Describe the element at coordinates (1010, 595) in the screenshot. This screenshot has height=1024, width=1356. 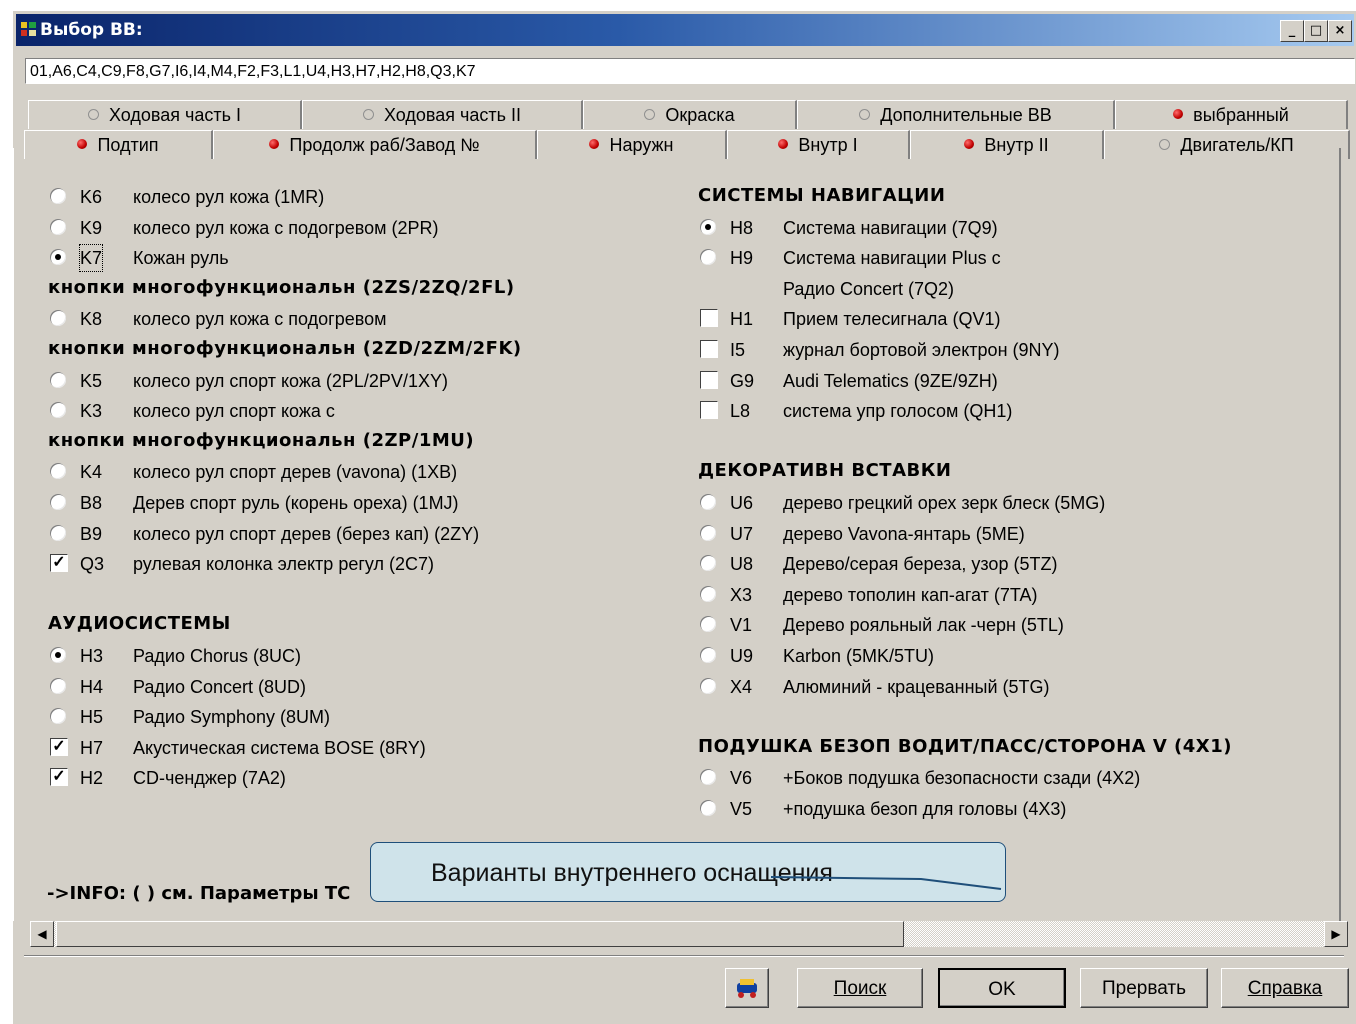
I see `option-radio-X3: X3 дерево тополин кап-агат (7TA)` at that location.